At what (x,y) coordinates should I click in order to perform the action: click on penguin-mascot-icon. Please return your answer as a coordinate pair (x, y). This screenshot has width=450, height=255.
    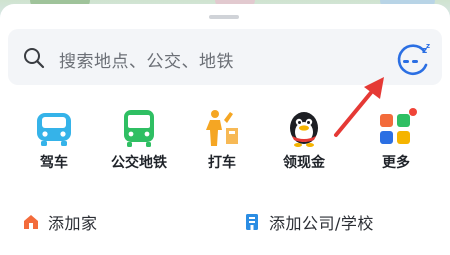
    Looking at the image, I should click on (304, 129).